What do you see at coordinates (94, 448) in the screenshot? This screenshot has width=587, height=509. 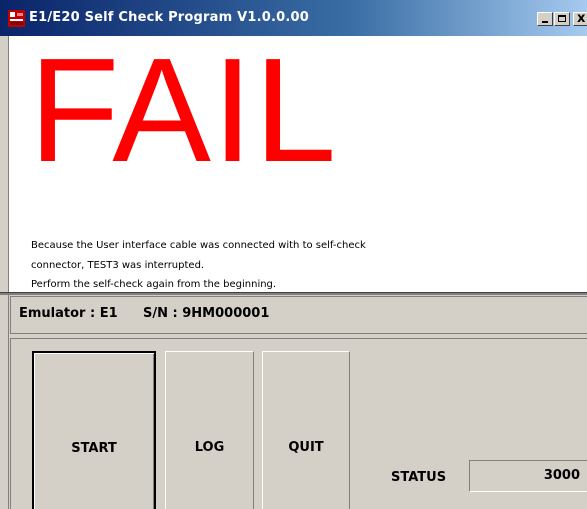 I see `start-button-label: START` at bounding box center [94, 448].